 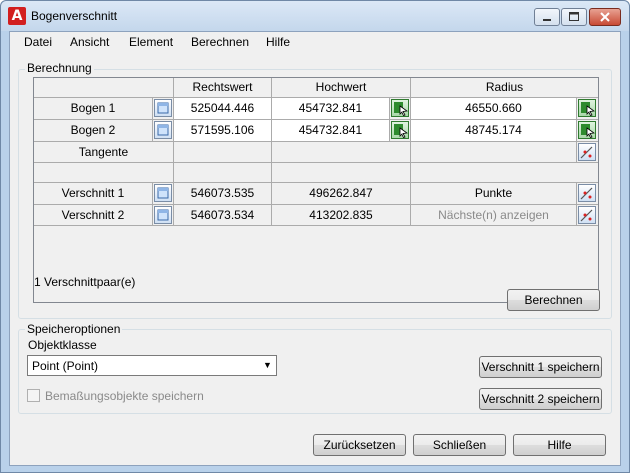 I want to click on bogen-2-select-cell, so click(x=163, y=130).